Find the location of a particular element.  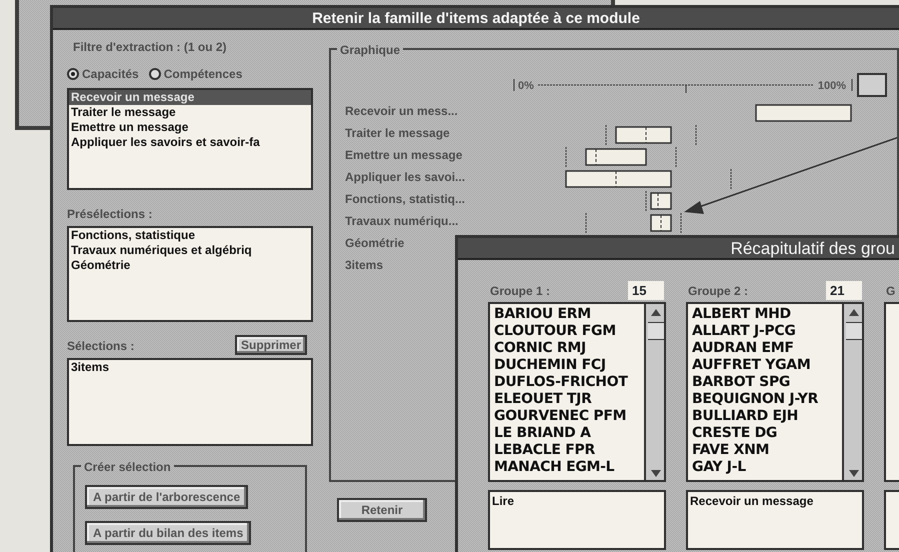

list-item: Traiter le message is located at coordinates (190, 112).